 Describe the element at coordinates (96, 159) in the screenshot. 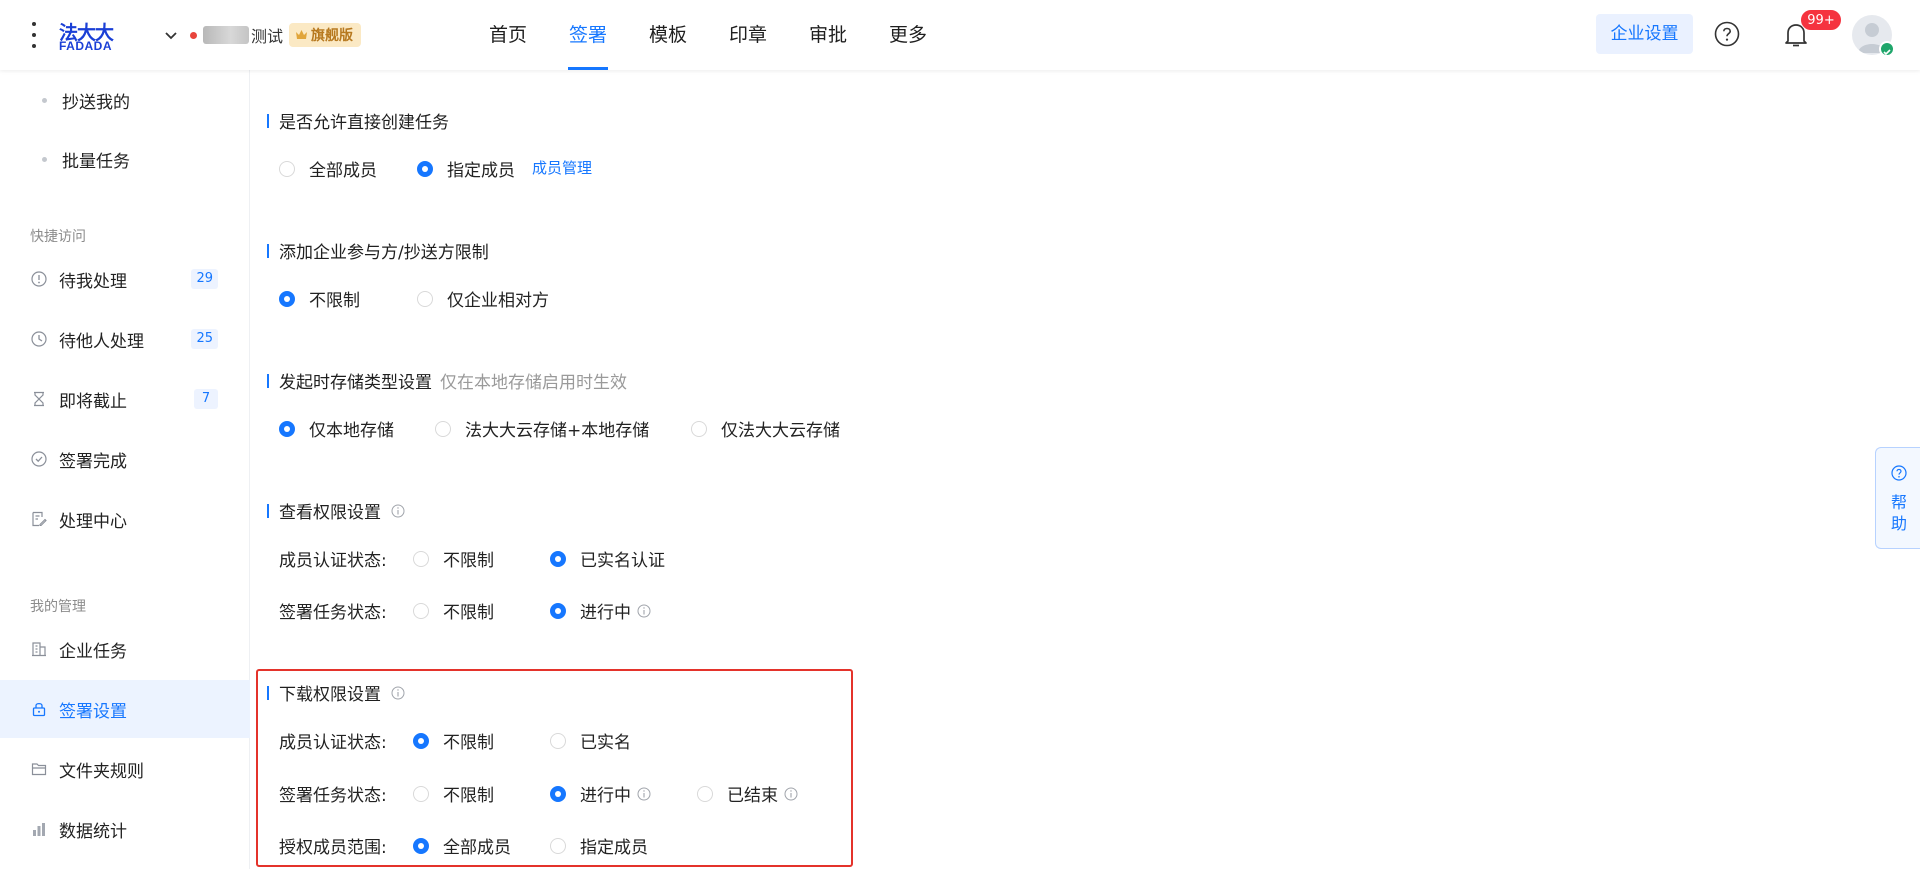

I see `sidebar-item-batch-tasks: 批量任务` at that location.